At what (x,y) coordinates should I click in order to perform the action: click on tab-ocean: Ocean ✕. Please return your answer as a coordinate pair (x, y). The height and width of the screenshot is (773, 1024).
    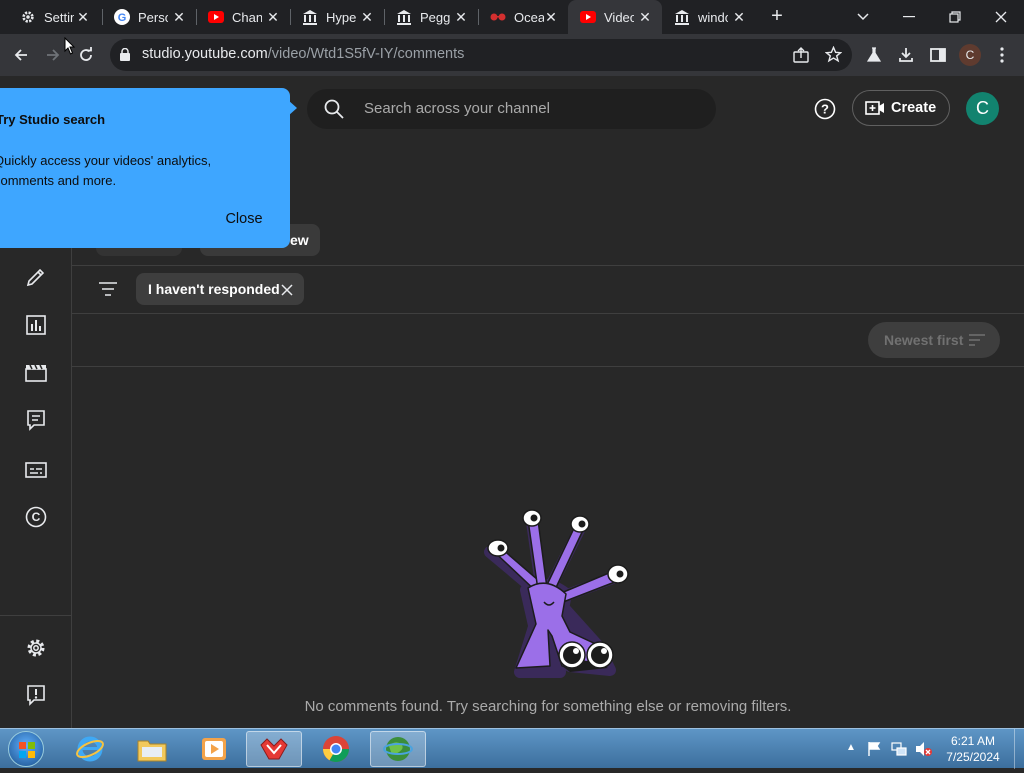
    Looking at the image, I should click on (523, 17).